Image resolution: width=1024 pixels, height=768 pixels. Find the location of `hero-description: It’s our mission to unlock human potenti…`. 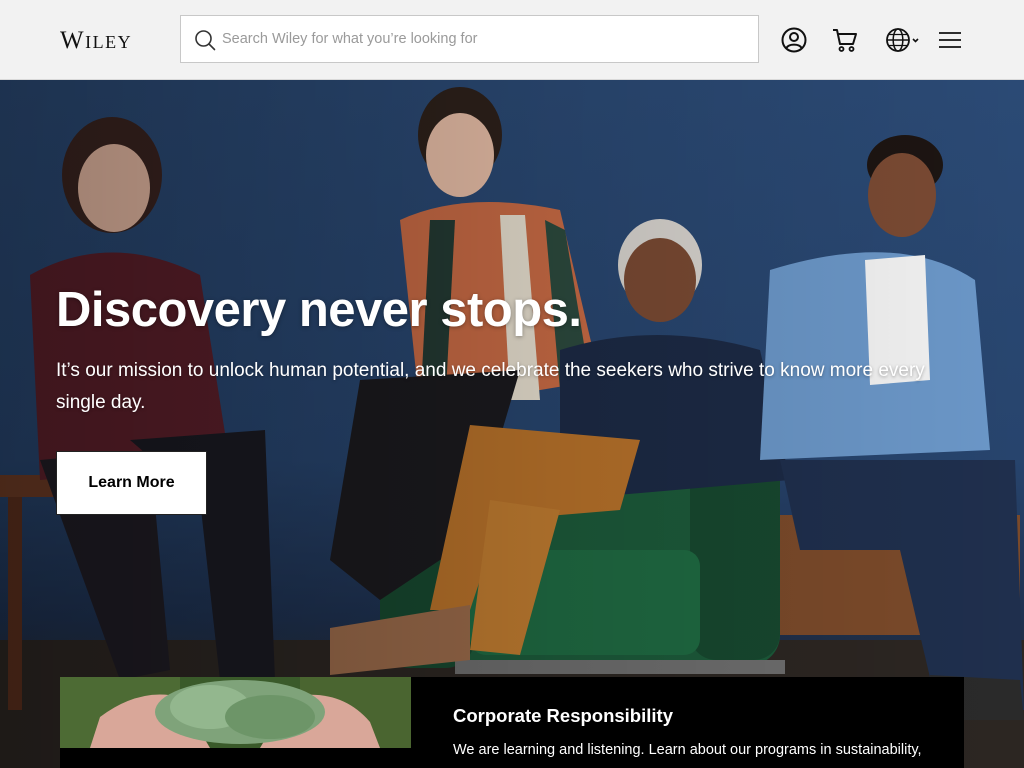

hero-description: It’s our mission to unlock human potenti… is located at coordinates (490, 386).